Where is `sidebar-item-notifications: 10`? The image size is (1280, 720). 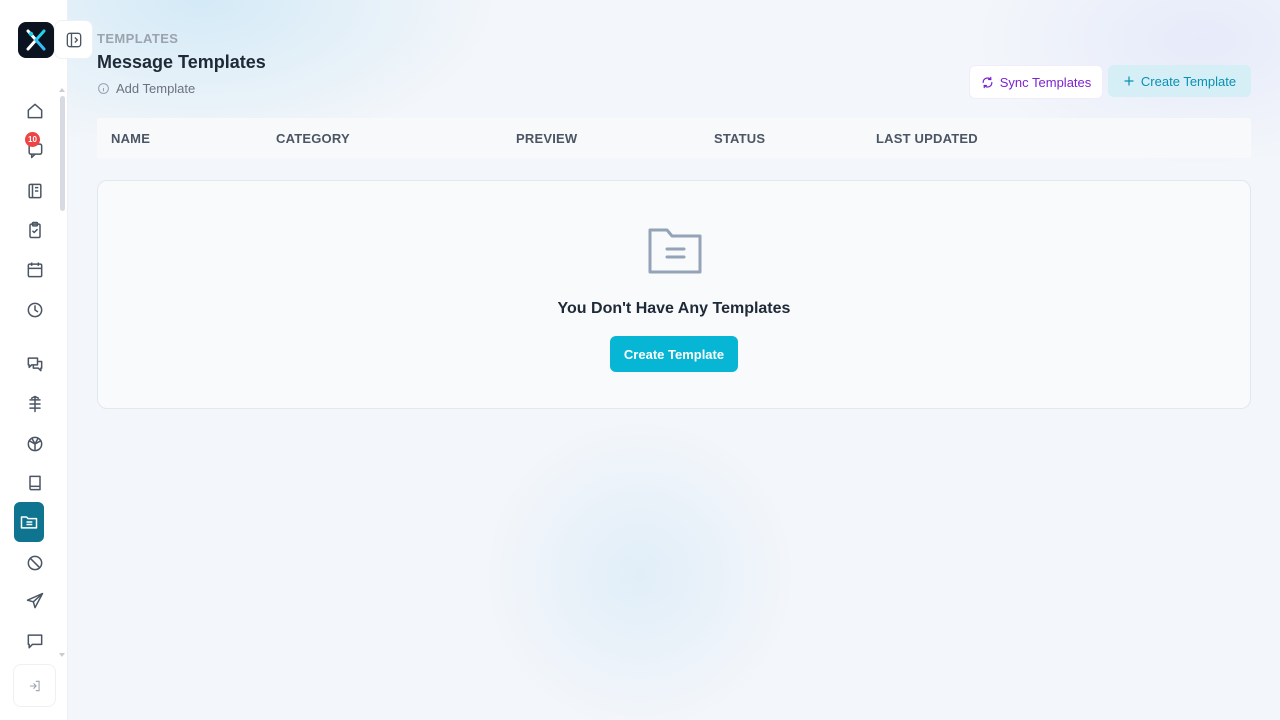
sidebar-item-notifications: 10 is located at coordinates (35, 150).